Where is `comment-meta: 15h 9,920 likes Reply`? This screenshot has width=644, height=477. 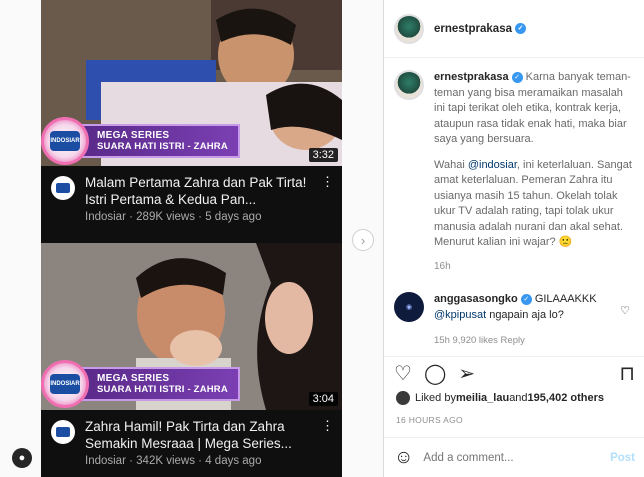
comment-meta: 15h 9,920 likes Reply is located at coordinates (515, 341).